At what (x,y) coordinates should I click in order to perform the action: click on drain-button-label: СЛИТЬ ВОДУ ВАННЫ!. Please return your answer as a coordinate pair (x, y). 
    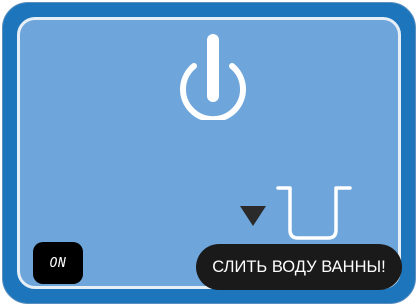
    Looking at the image, I should click on (299, 266).